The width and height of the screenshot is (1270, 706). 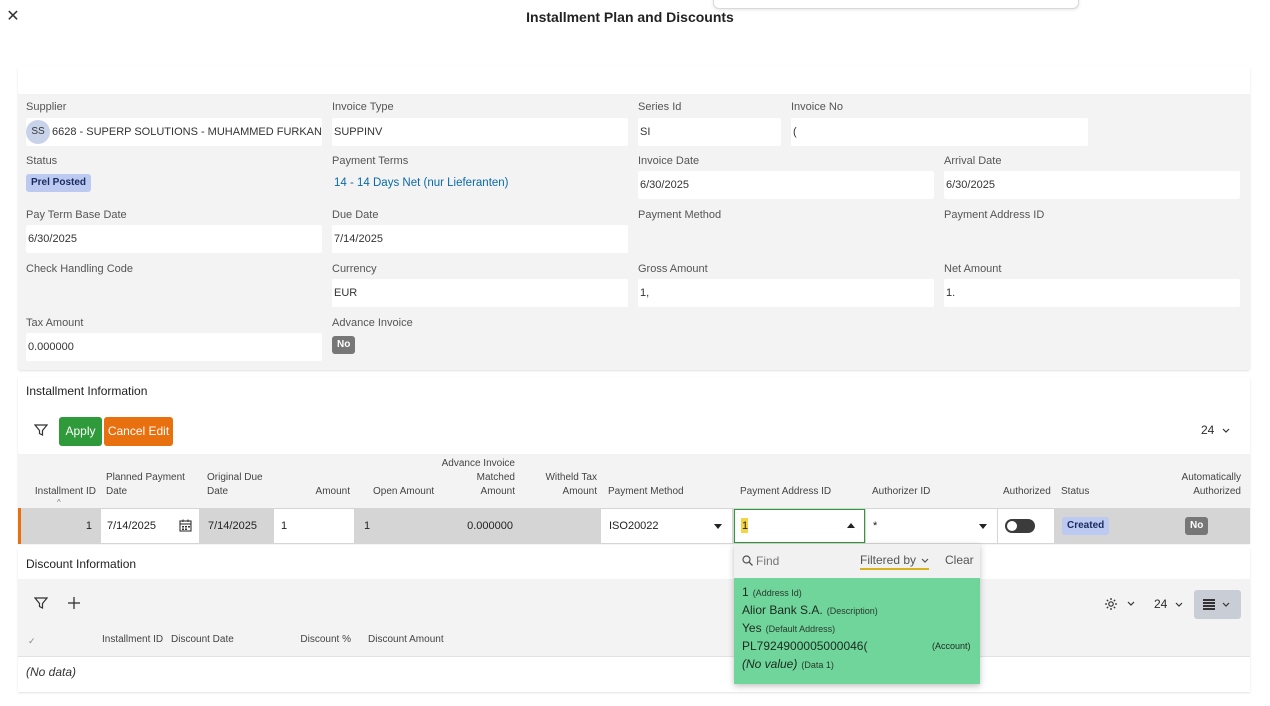 What do you see at coordinates (81, 564) in the screenshot?
I see `discount-section-title: Discount Information` at bounding box center [81, 564].